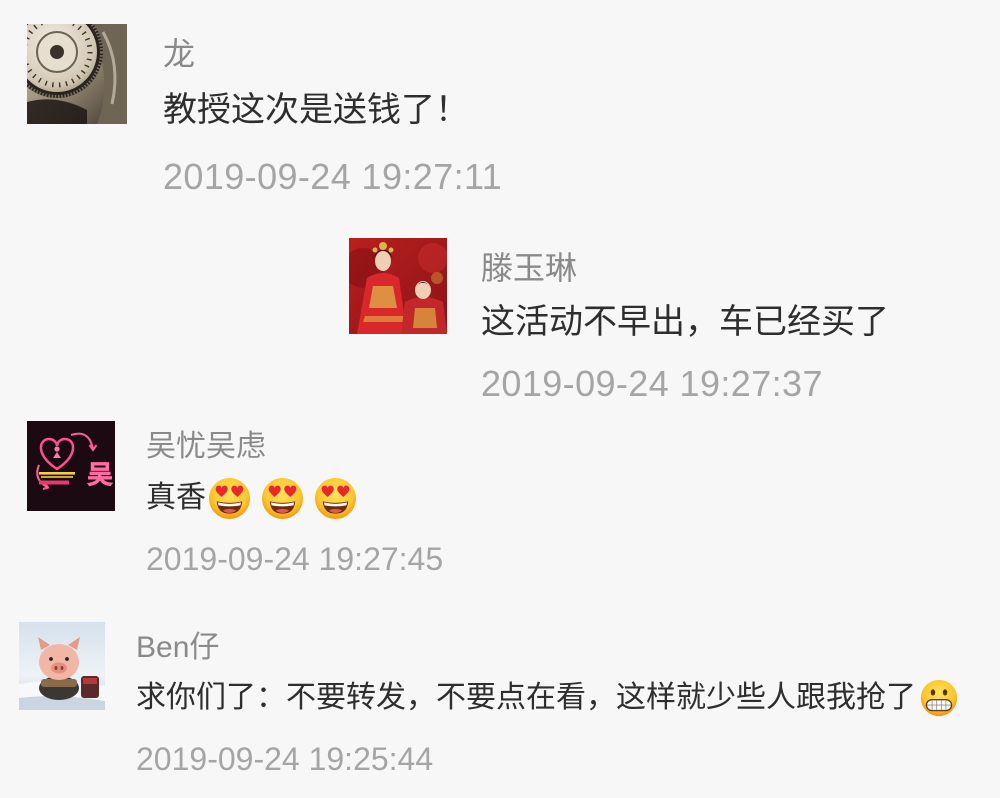 This screenshot has height=798, width=1000. I want to click on pig-toy-figure, so click(59, 668).